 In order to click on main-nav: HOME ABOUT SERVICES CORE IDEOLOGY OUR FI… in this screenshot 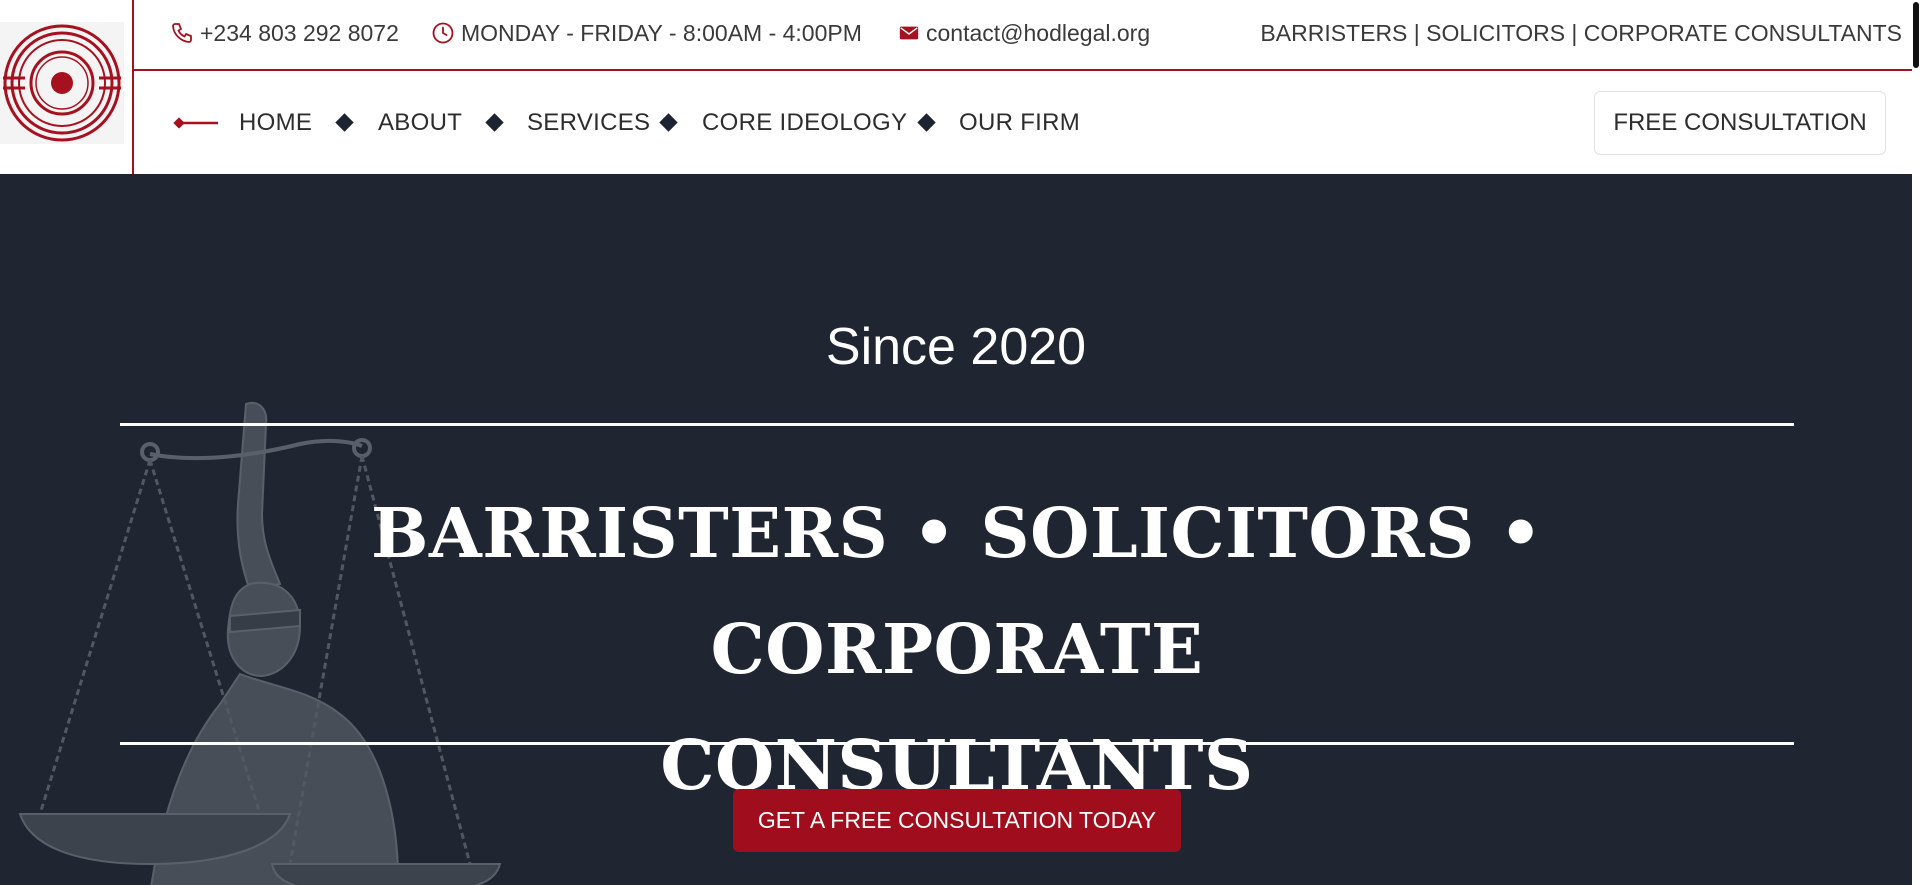, I will do `click(1027, 123)`.